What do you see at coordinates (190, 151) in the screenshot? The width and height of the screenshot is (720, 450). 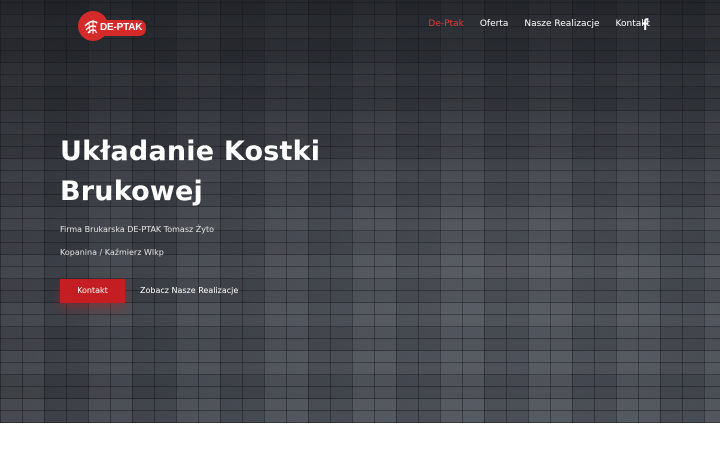 I see `hero-title-line1: Układanie Kostki` at bounding box center [190, 151].